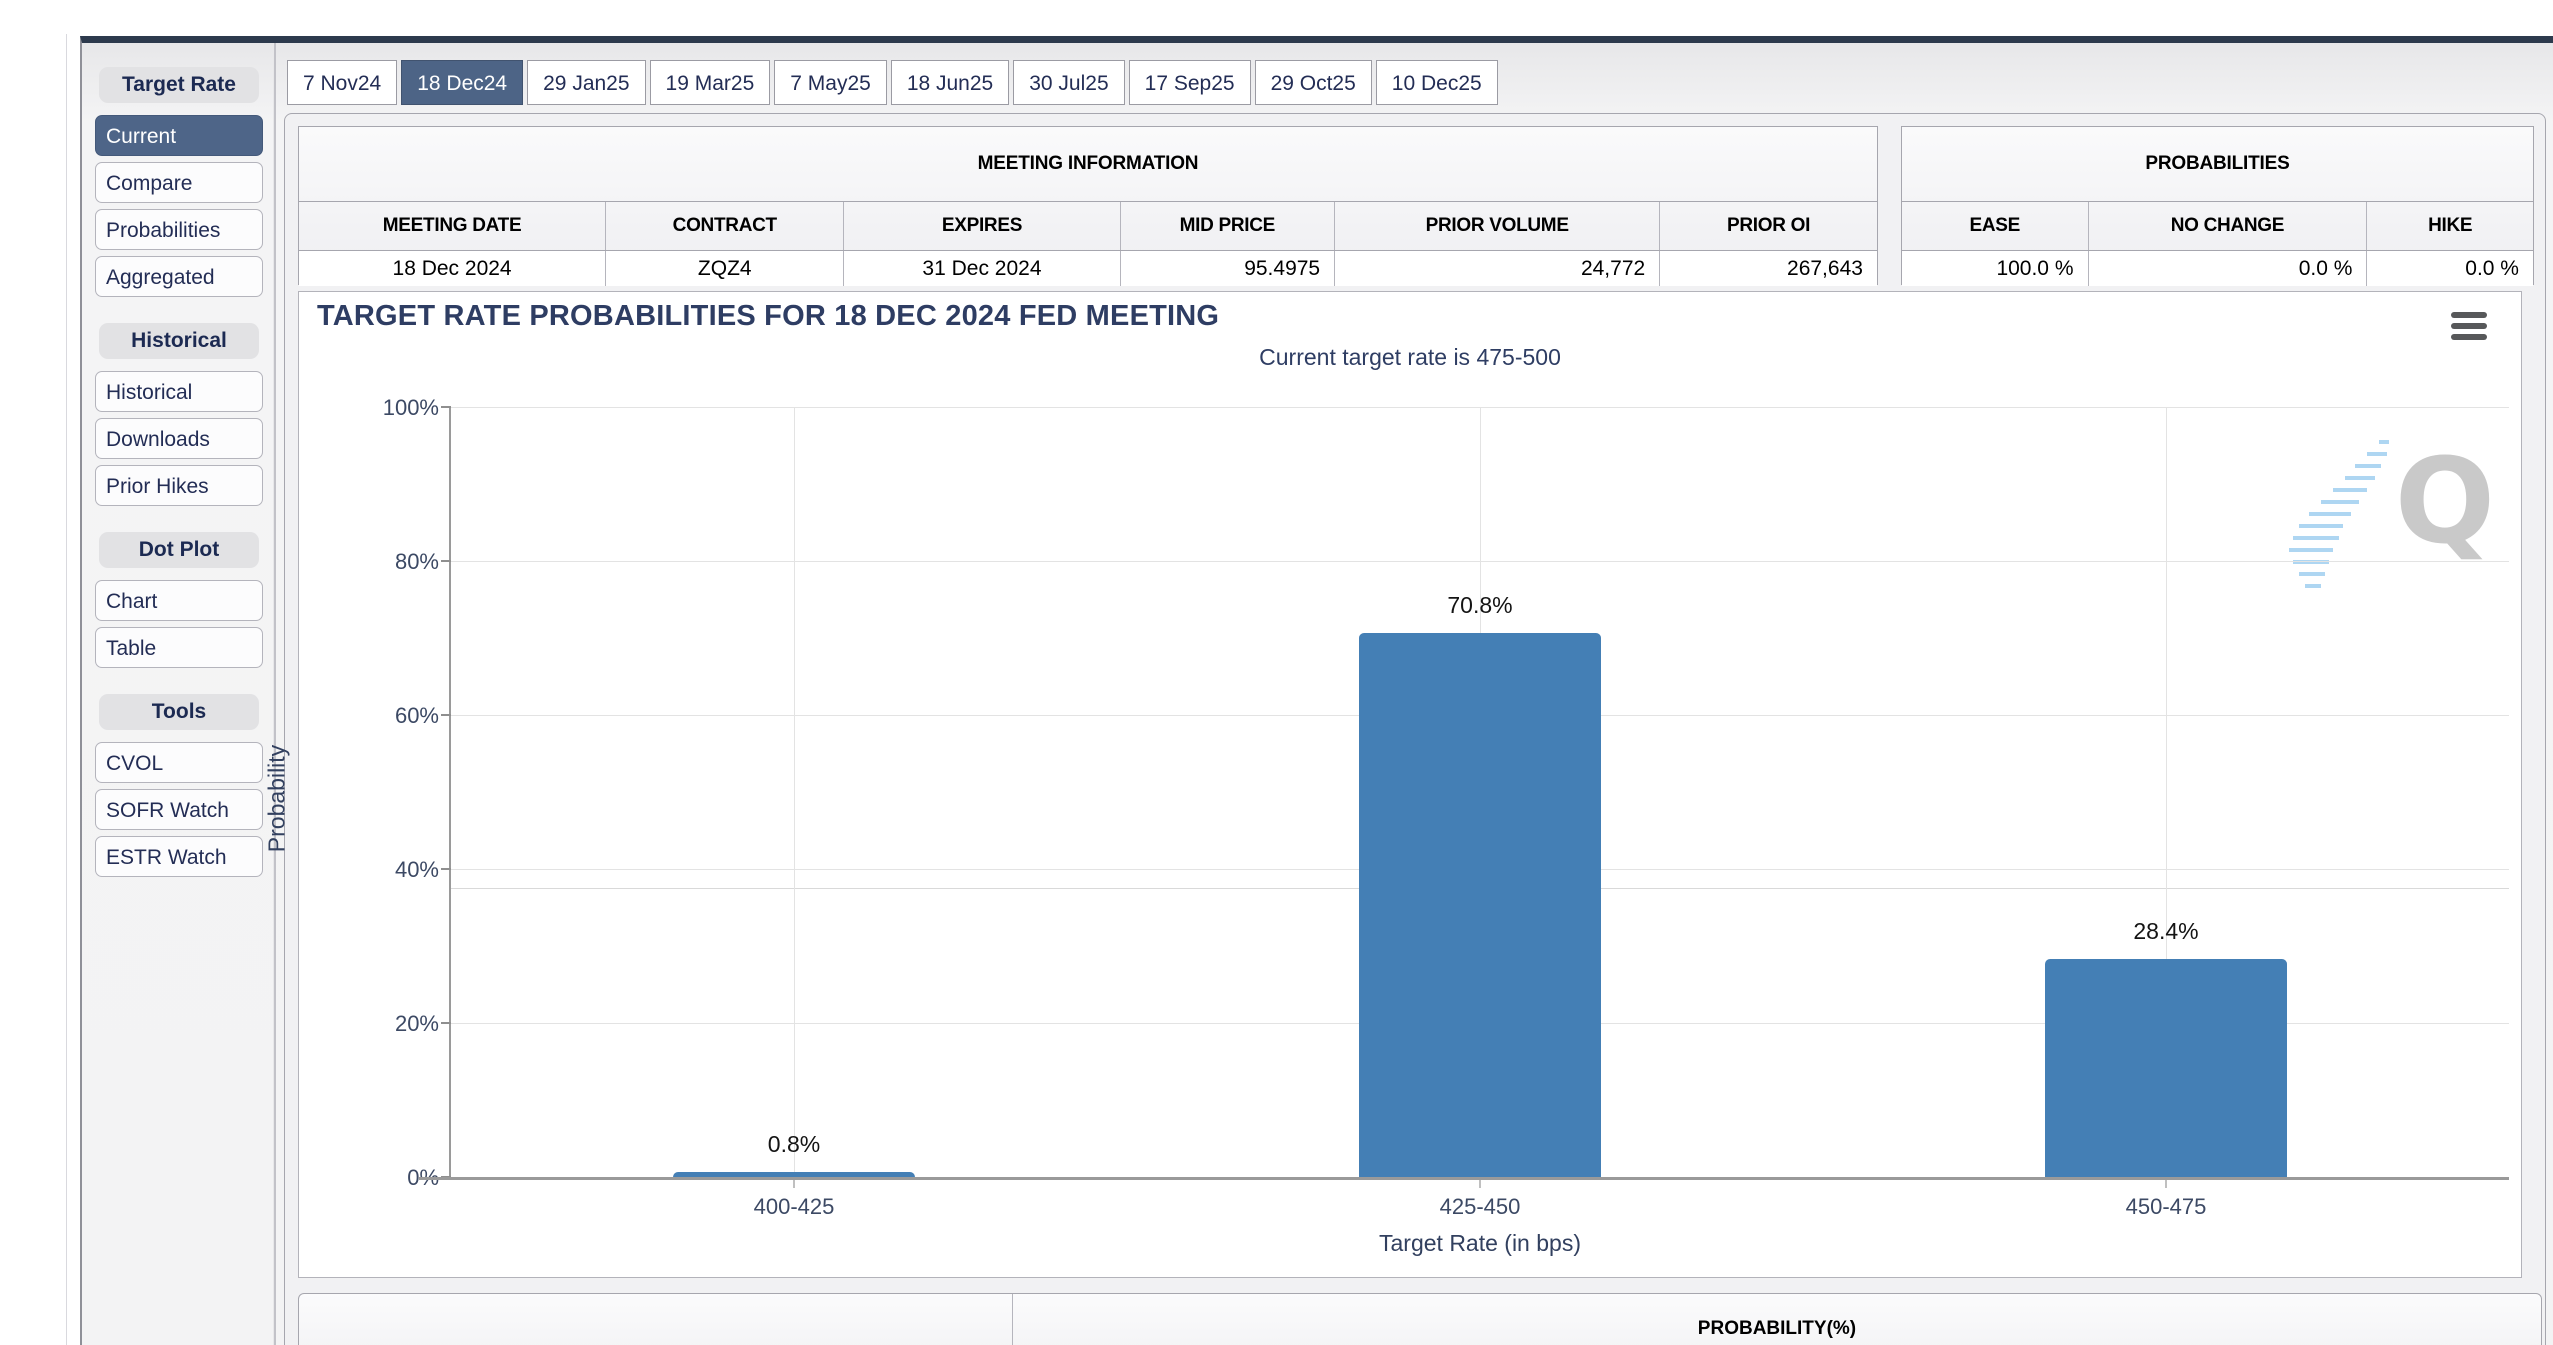  I want to click on tab-18-dec24: 18 Dec24, so click(462, 82).